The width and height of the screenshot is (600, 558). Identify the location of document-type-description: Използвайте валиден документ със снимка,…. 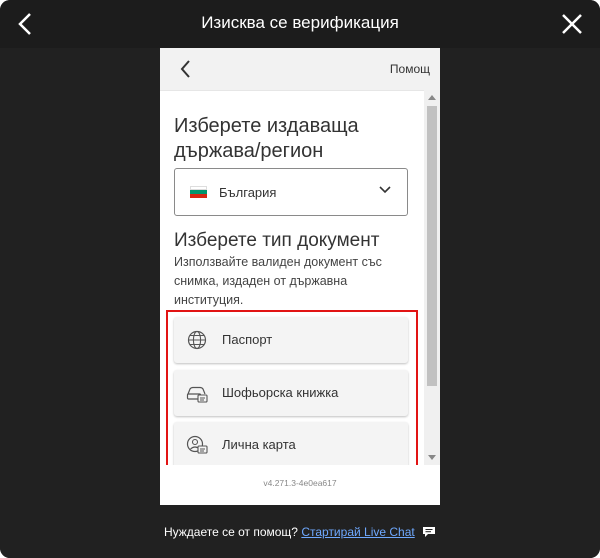
(278, 281).